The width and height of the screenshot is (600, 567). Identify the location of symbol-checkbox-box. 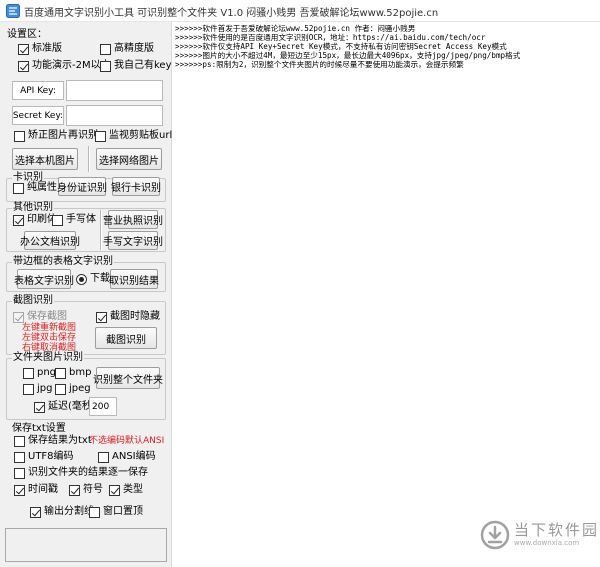
(74, 490).